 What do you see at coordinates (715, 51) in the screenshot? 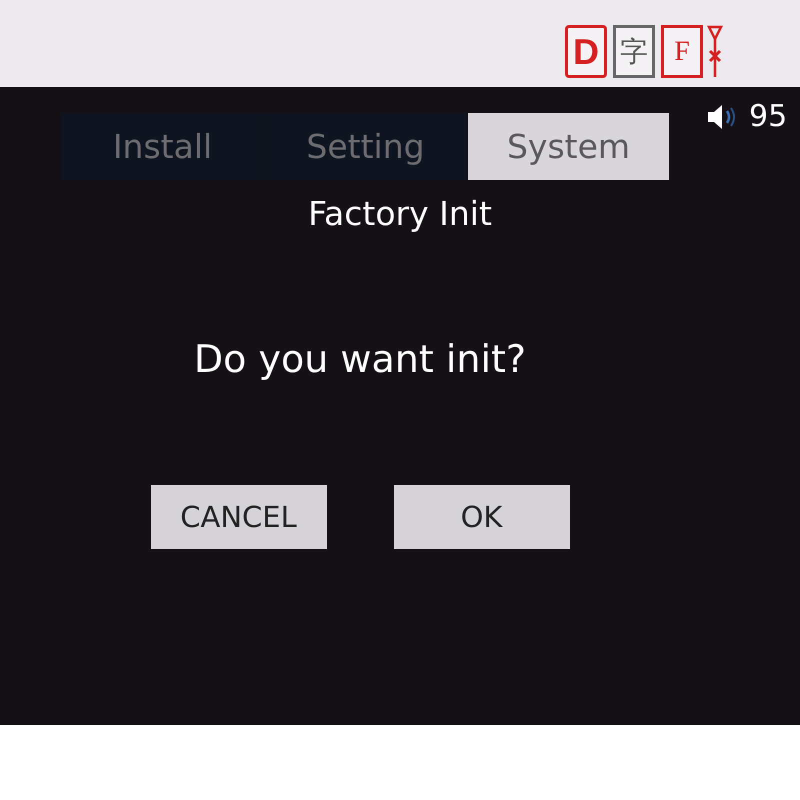
I see `antenna-icon` at bounding box center [715, 51].